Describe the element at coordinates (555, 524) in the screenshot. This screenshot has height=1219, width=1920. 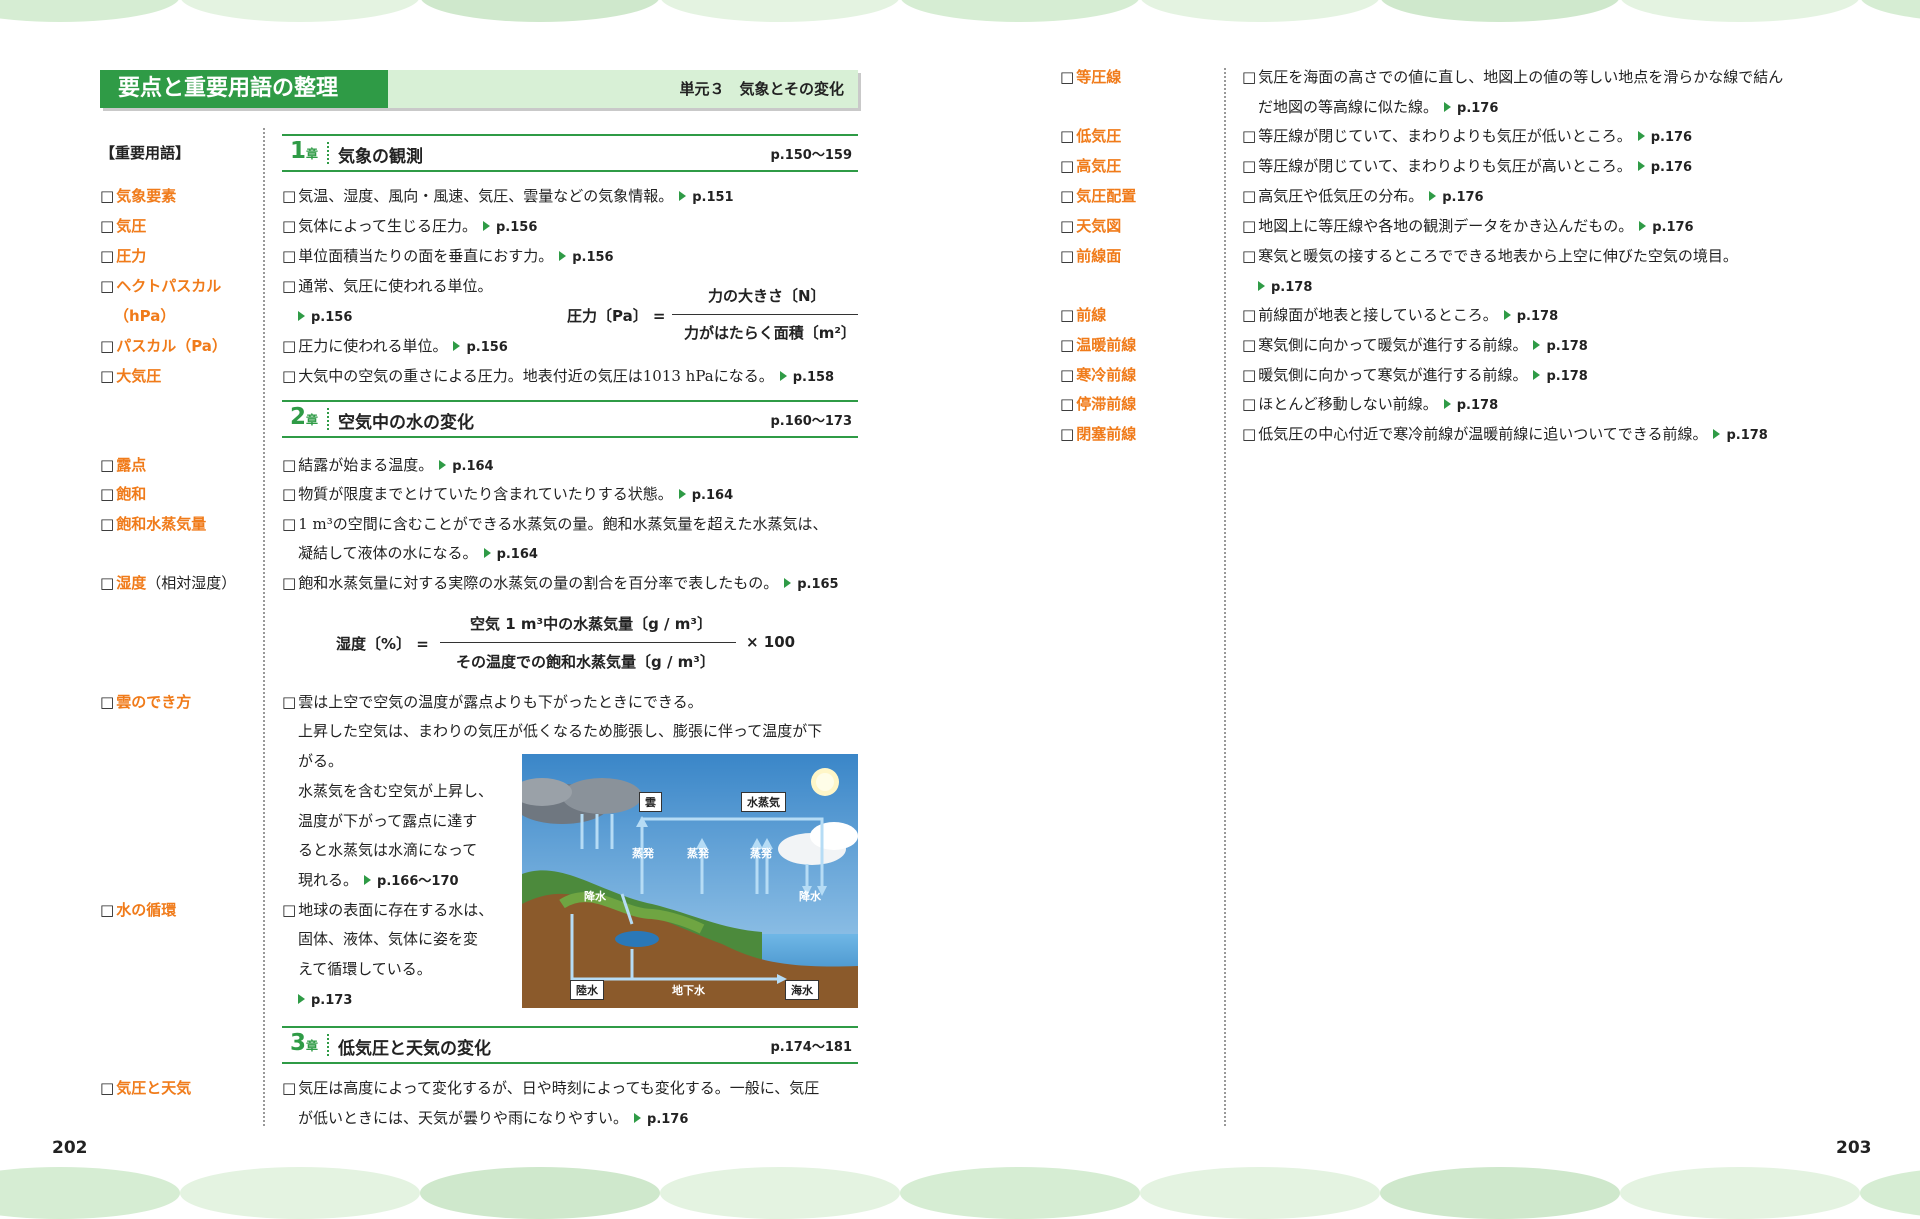
I see `desc-houwa-suijoukiryou-1: □ 1 m³の空間に含むことができる水蒸気の量。飽和水蒸気量を超えた水蒸気は、` at that location.